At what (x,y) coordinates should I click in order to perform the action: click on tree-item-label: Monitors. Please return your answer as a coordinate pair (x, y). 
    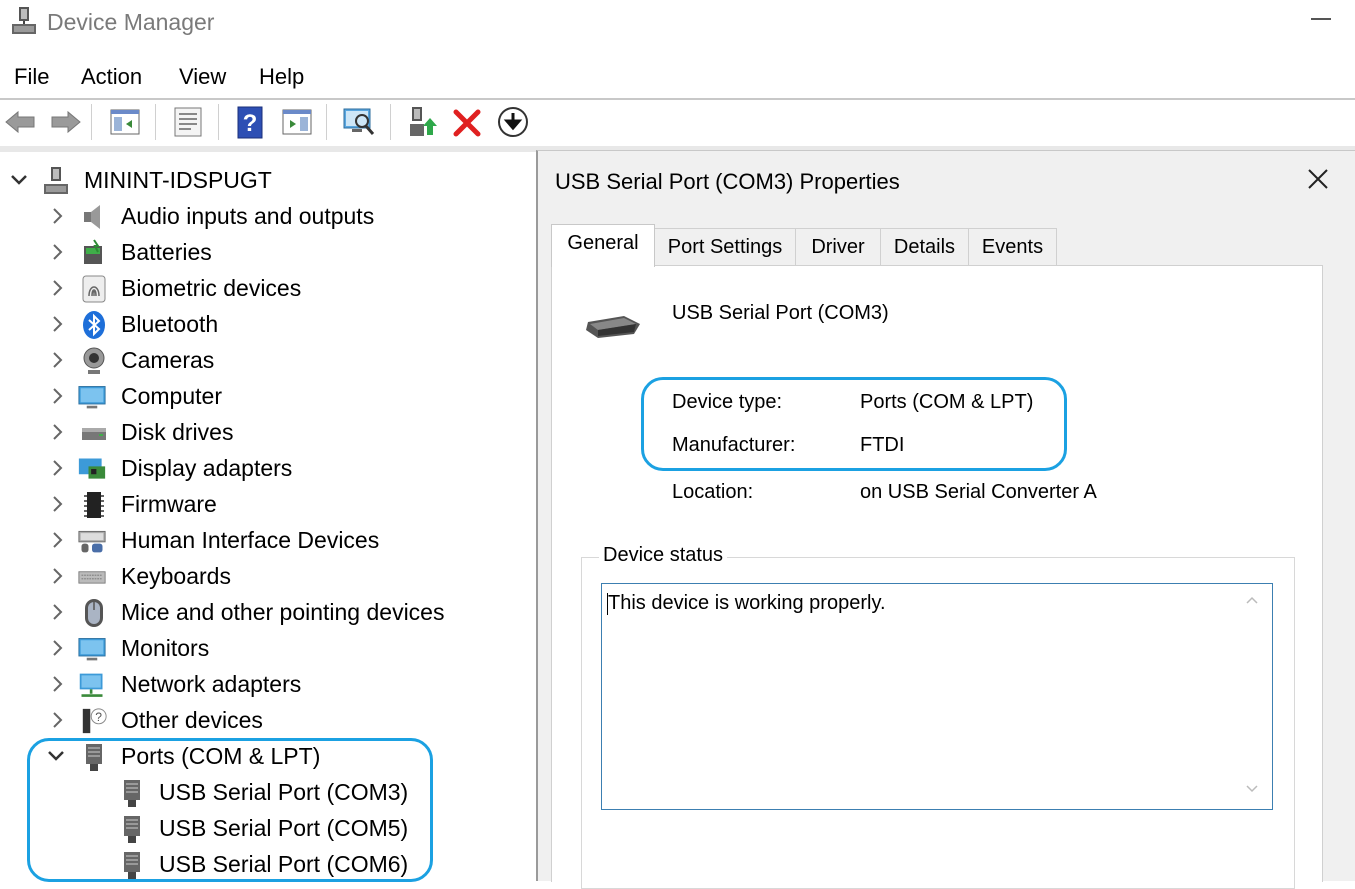
    Looking at the image, I should click on (165, 648).